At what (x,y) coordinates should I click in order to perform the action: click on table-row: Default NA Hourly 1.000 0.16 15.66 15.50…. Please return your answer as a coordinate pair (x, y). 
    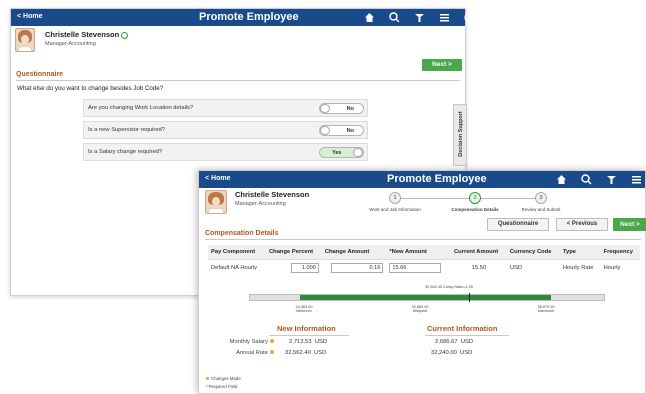
    Looking at the image, I should click on (424, 267).